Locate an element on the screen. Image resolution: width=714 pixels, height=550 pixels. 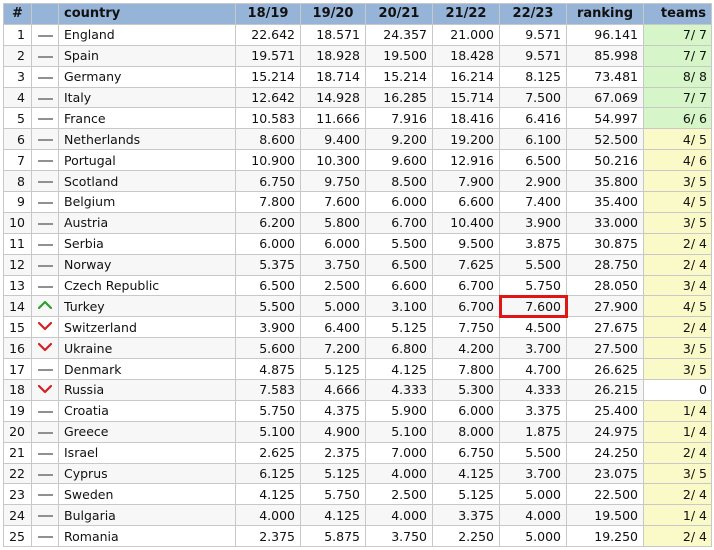
ranking-value: 27.900 is located at coordinates (605, 306).